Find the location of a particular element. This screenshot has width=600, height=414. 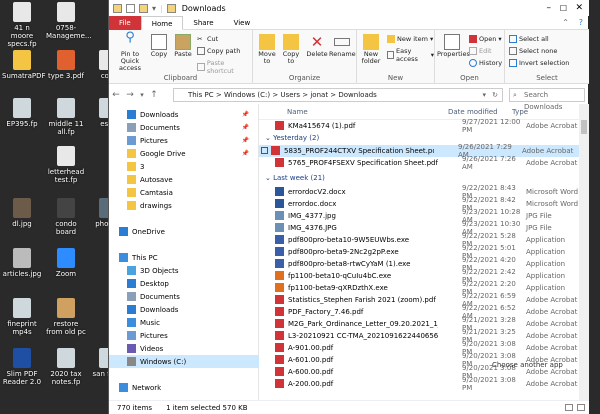

maximize-button: ☐ is located at coordinates (563, 8).